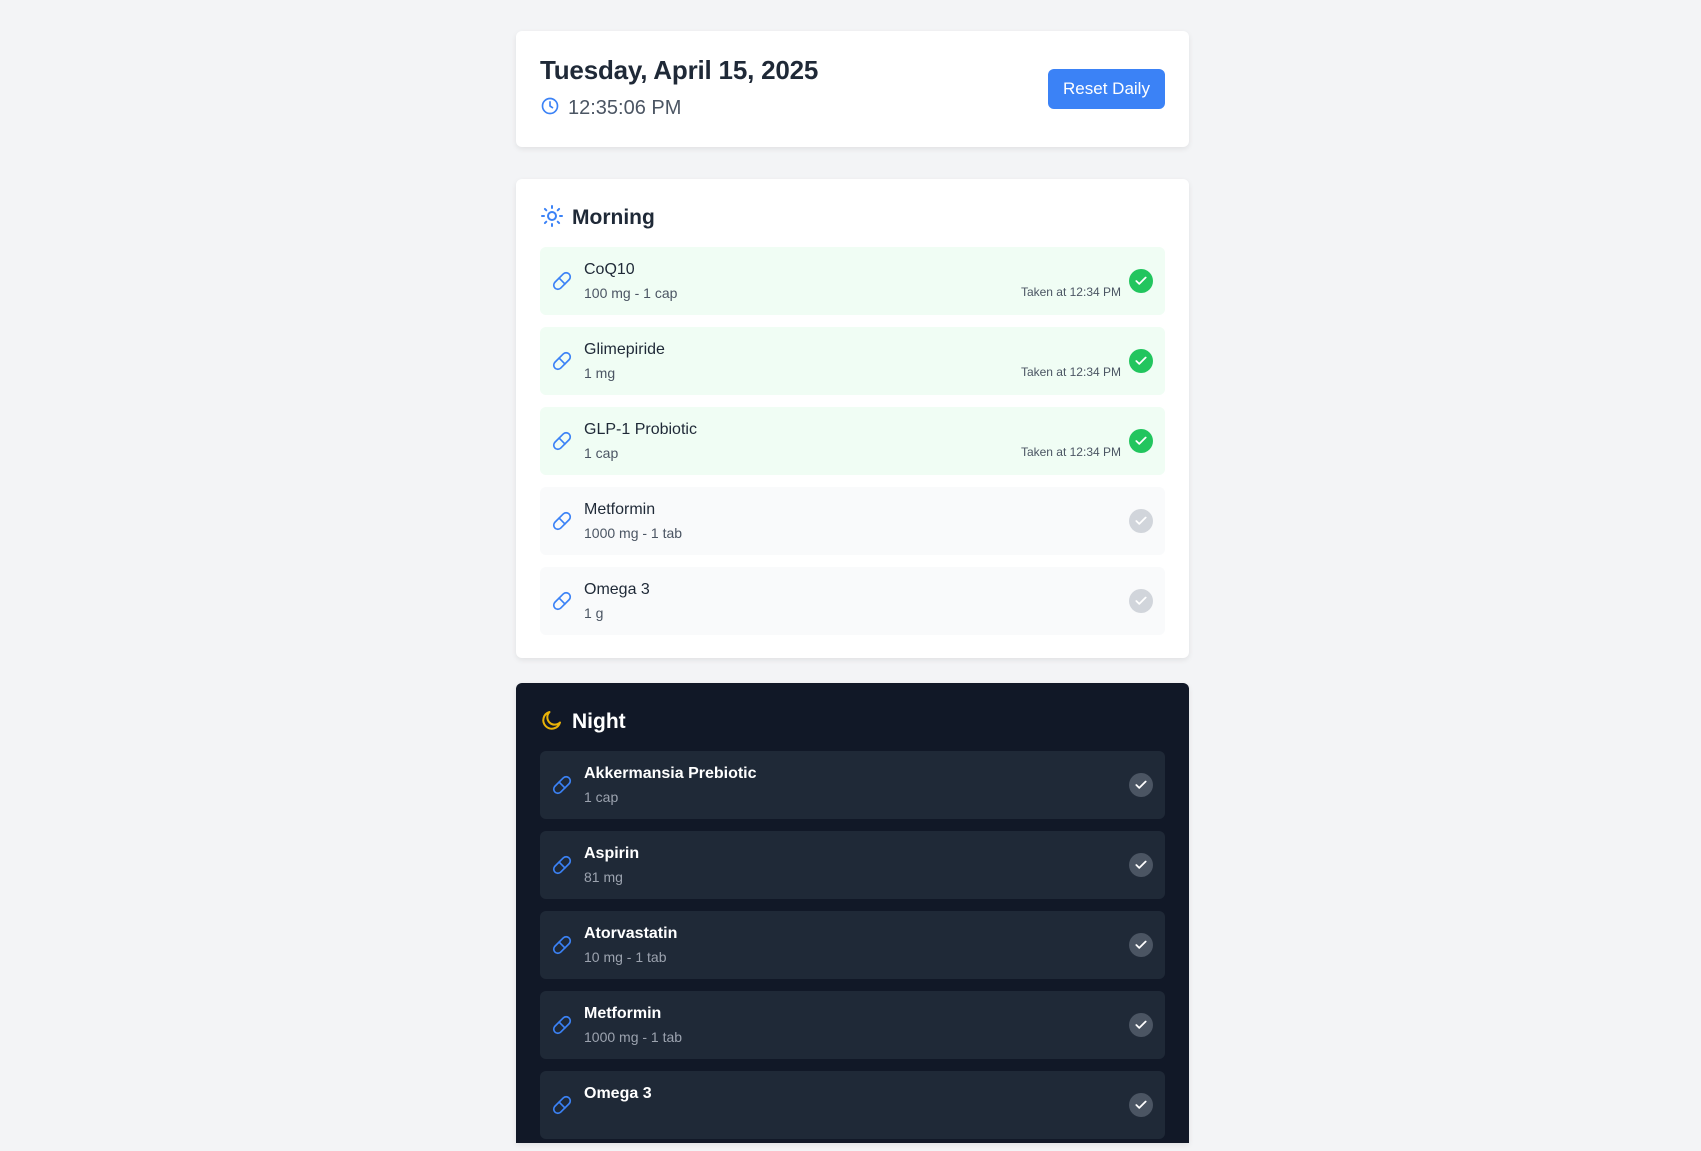 The width and height of the screenshot is (1701, 1151). Describe the element at coordinates (625, 957) in the screenshot. I see `med-dose: 10 mg - 1 tab` at that location.